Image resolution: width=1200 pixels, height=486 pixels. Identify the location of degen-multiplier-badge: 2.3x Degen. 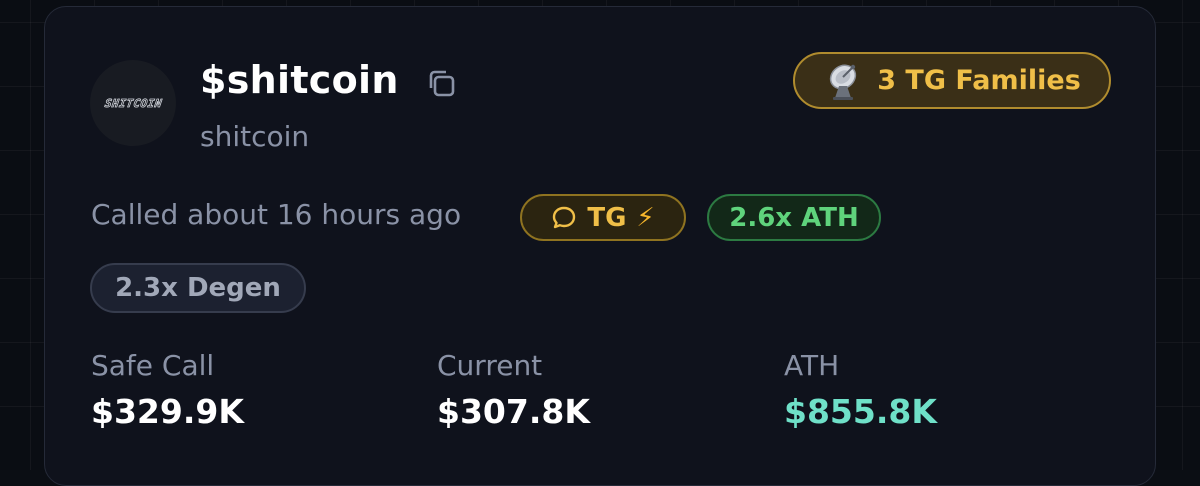
(198, 288).